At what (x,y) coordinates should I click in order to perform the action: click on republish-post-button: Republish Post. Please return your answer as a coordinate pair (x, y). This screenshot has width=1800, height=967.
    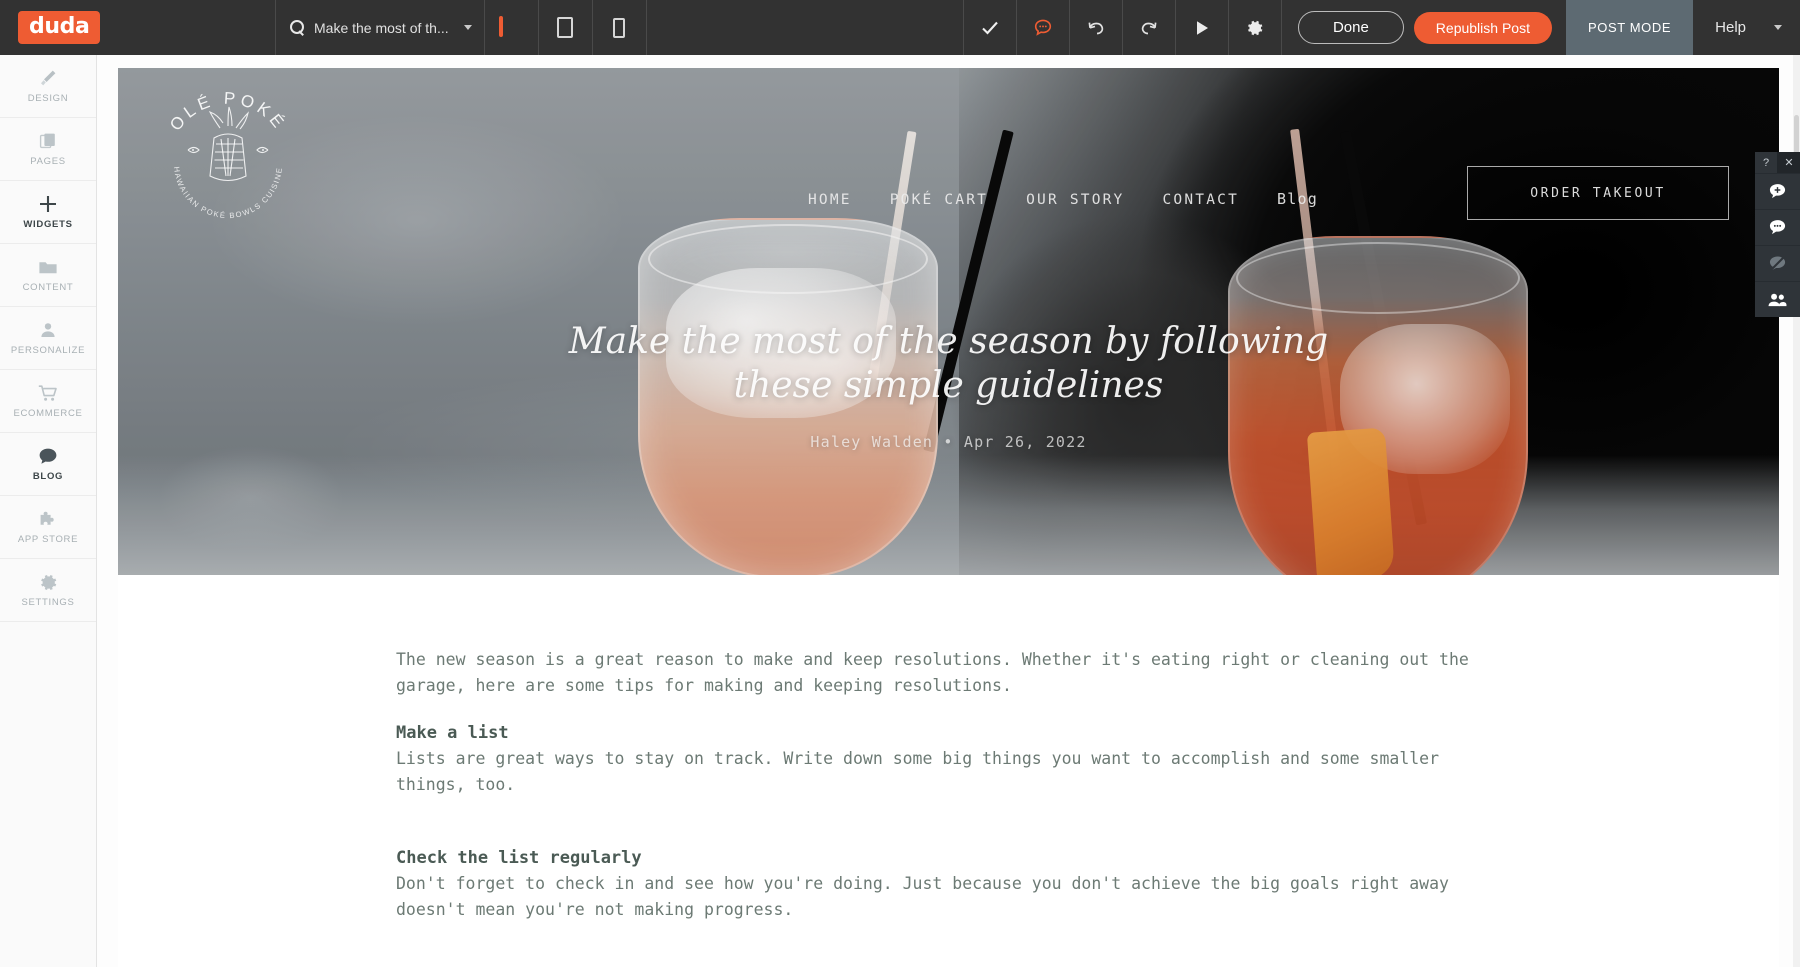
    Looking at the image, I should click on (1482, 27).